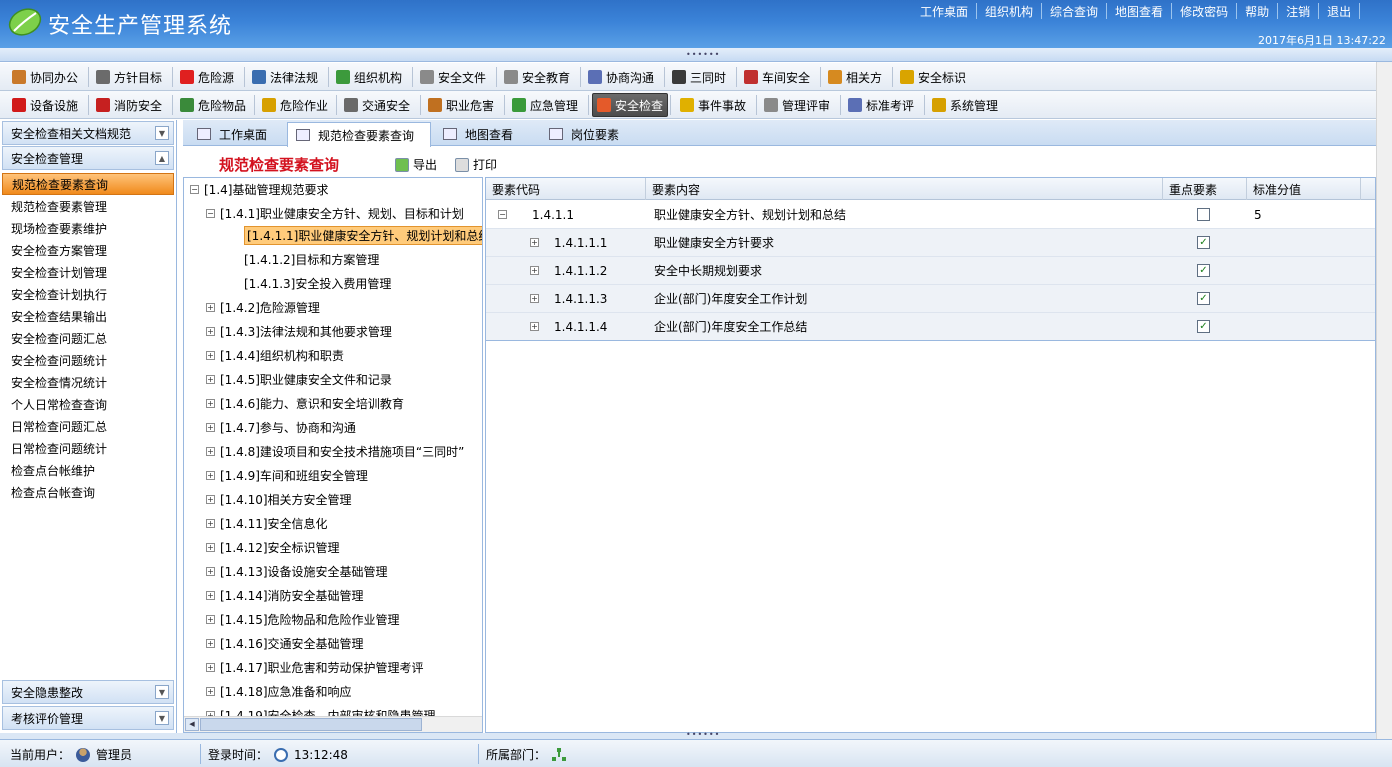 The height and width of the screenshot is (767, 1392). I want to click on menu-item-fire: 消防安全, so click(131, 105).